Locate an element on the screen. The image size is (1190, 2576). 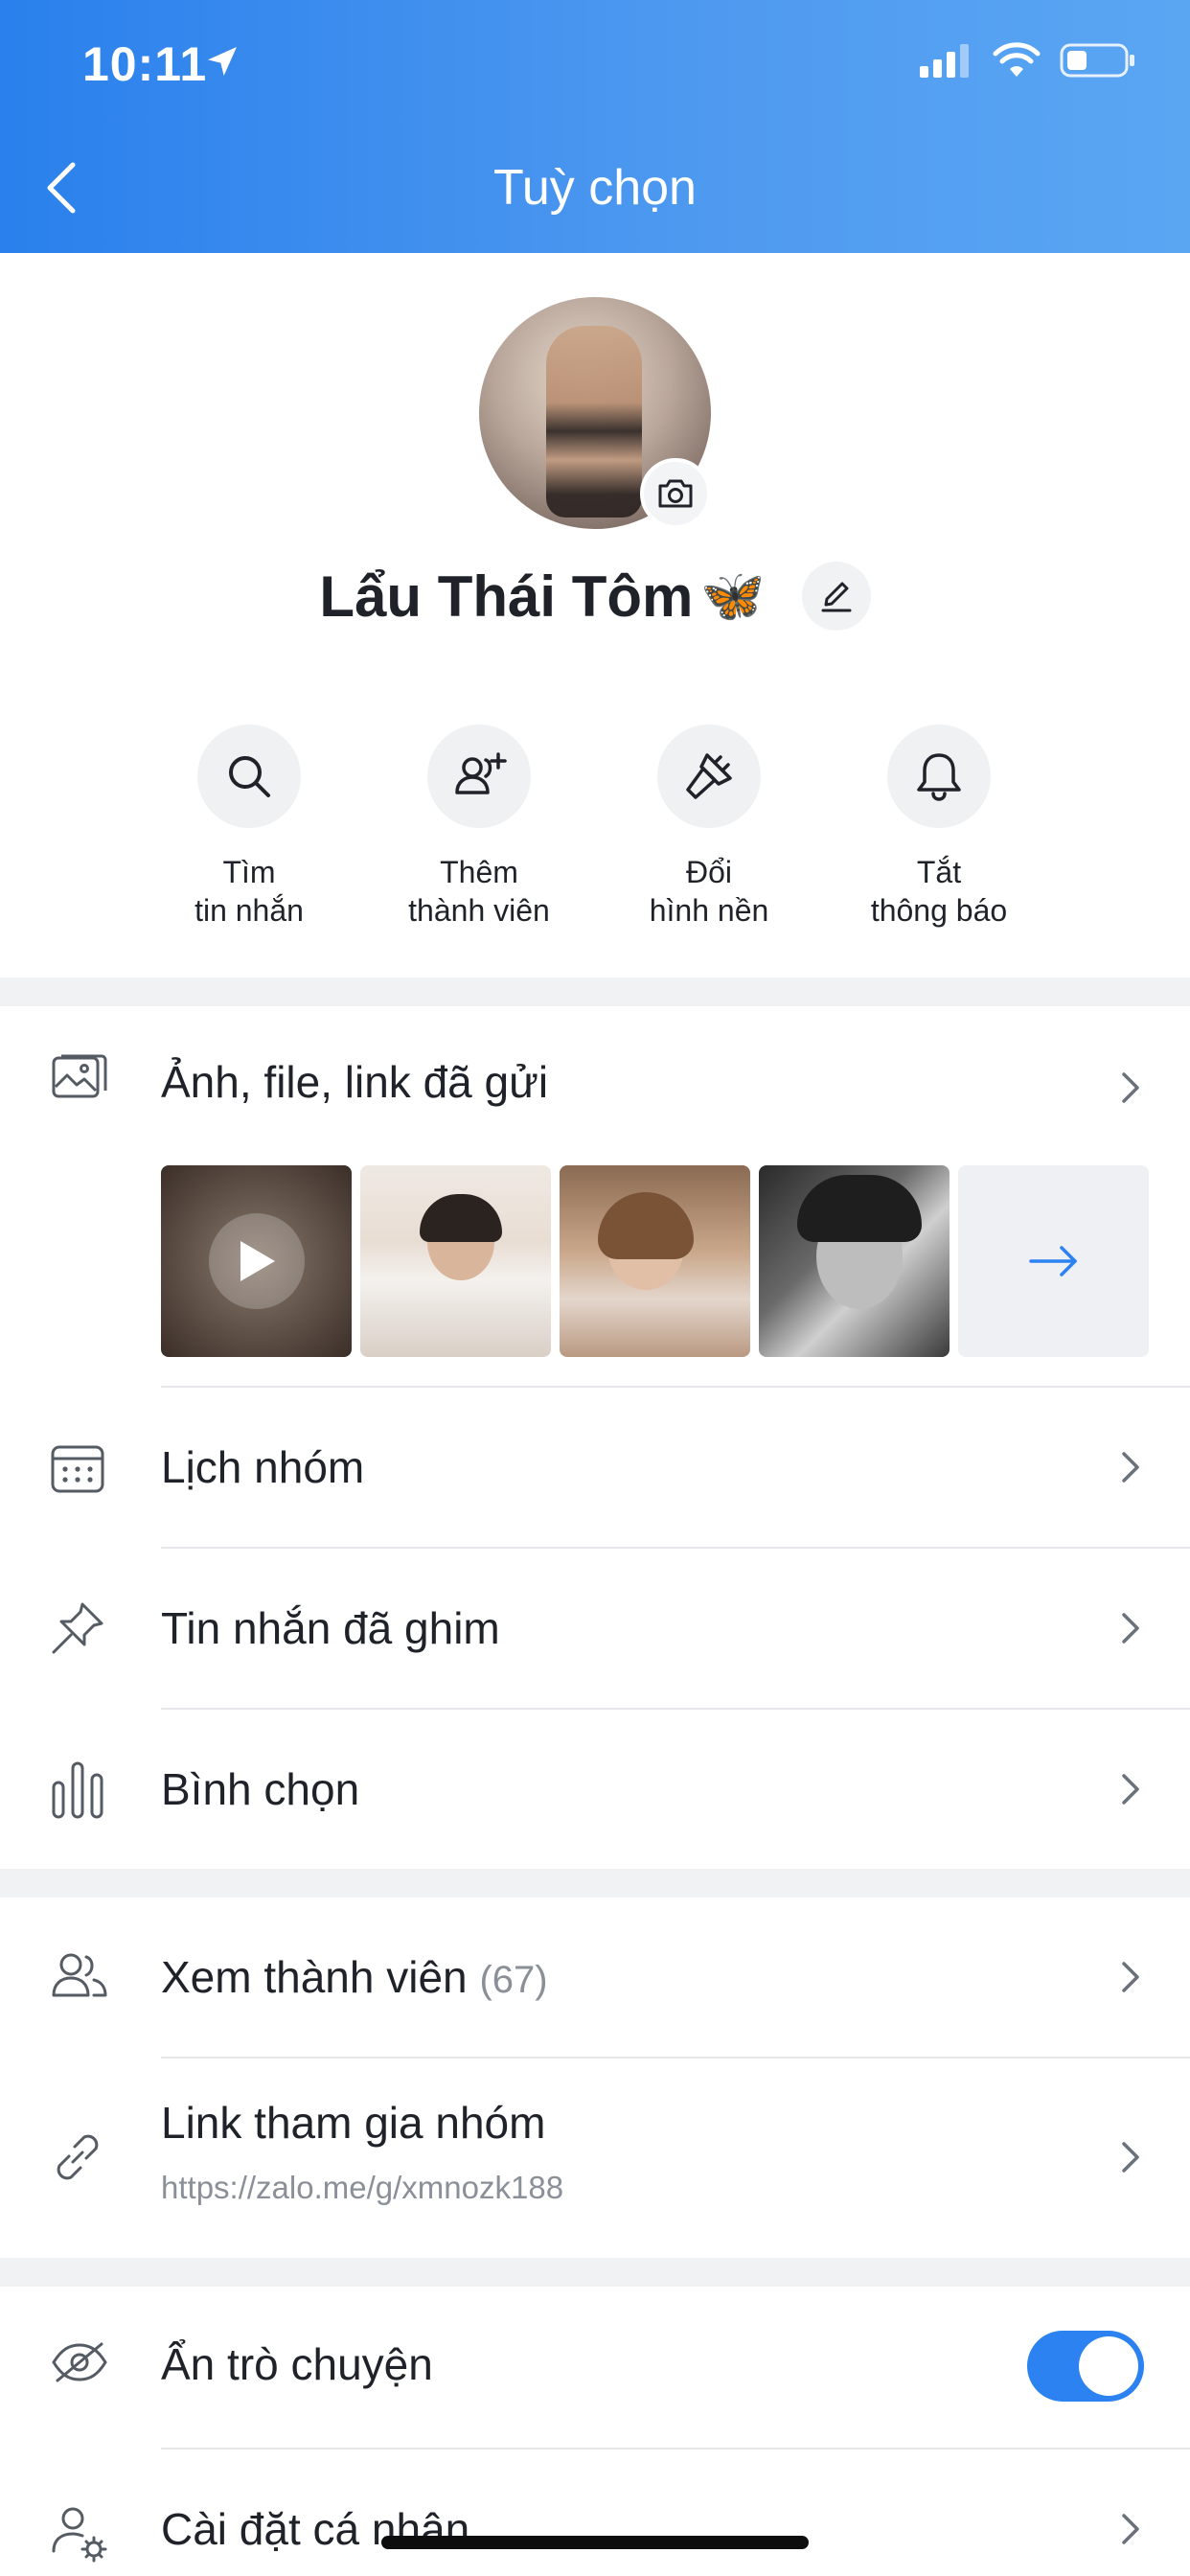
hide-chat-toggle is located at coordinates (1085, 2366).